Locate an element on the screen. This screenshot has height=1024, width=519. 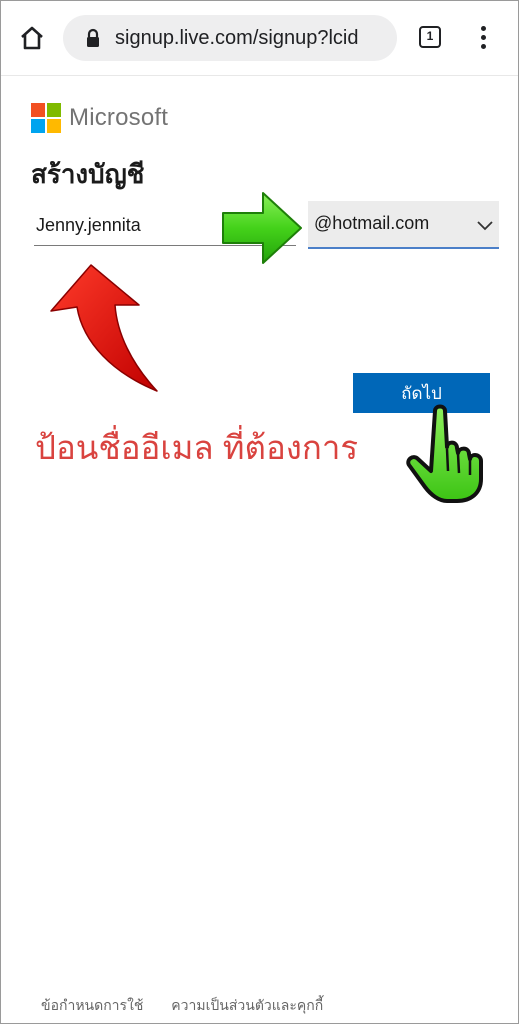
more-menu-icon is located at coordinates (483, 38).